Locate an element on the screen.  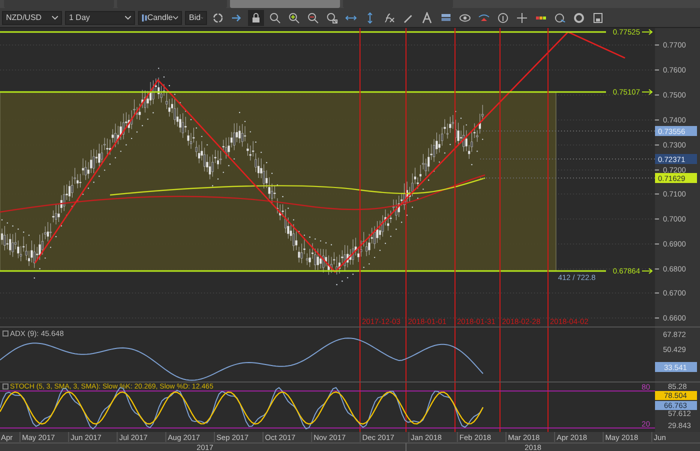
chart-type-select: Candle is located at coordinates (160, 17).